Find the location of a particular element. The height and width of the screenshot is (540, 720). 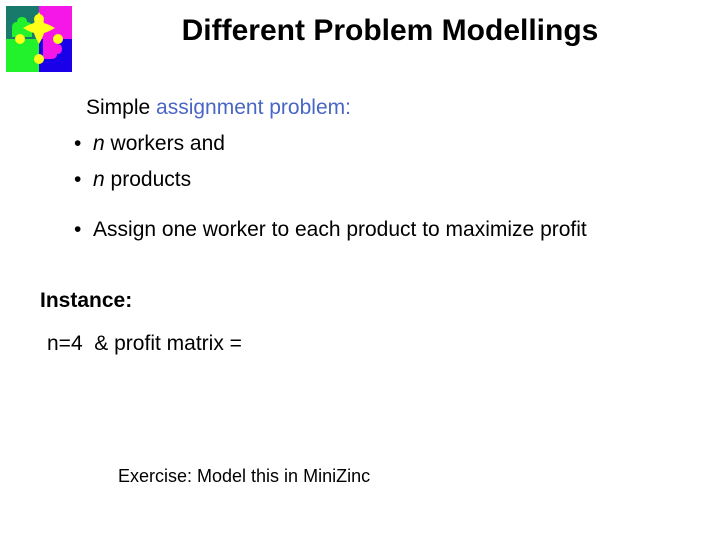

intro-suffix: : is located at coordinates (348, 107).